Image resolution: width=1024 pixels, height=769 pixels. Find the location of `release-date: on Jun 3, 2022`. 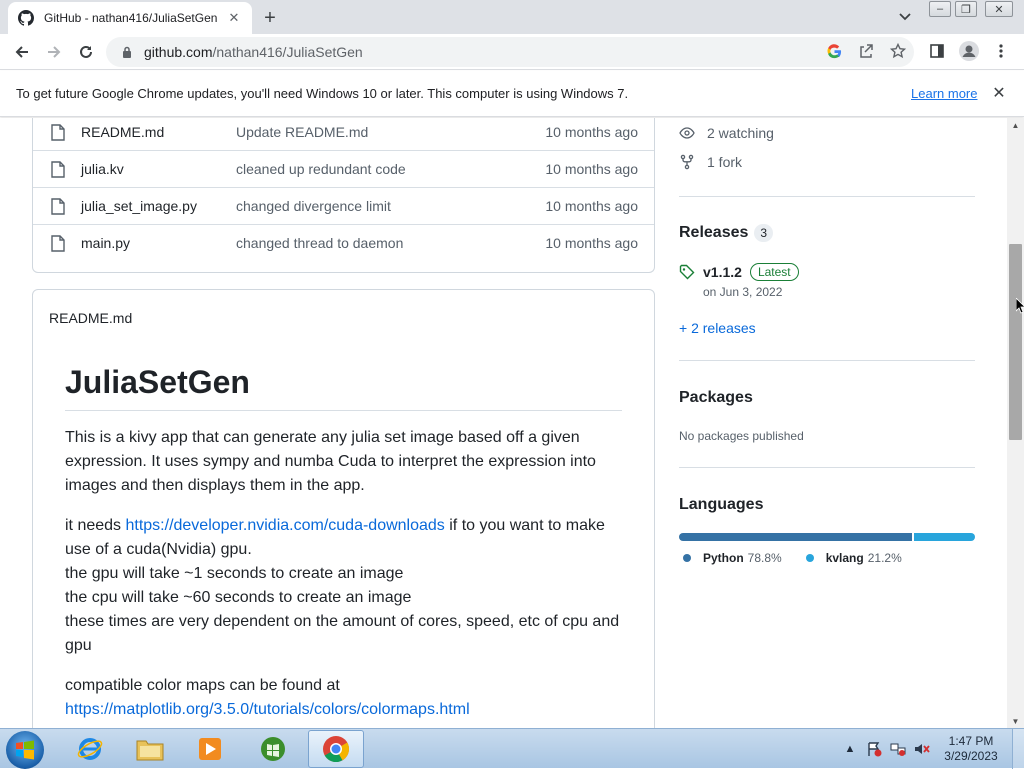

release-date: on Jun 3, 2022 is located at coordinates (743, 292).